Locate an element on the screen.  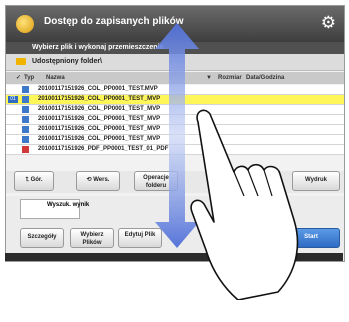
refresh-icon: ⟲ is located at coordinates (89, 180).